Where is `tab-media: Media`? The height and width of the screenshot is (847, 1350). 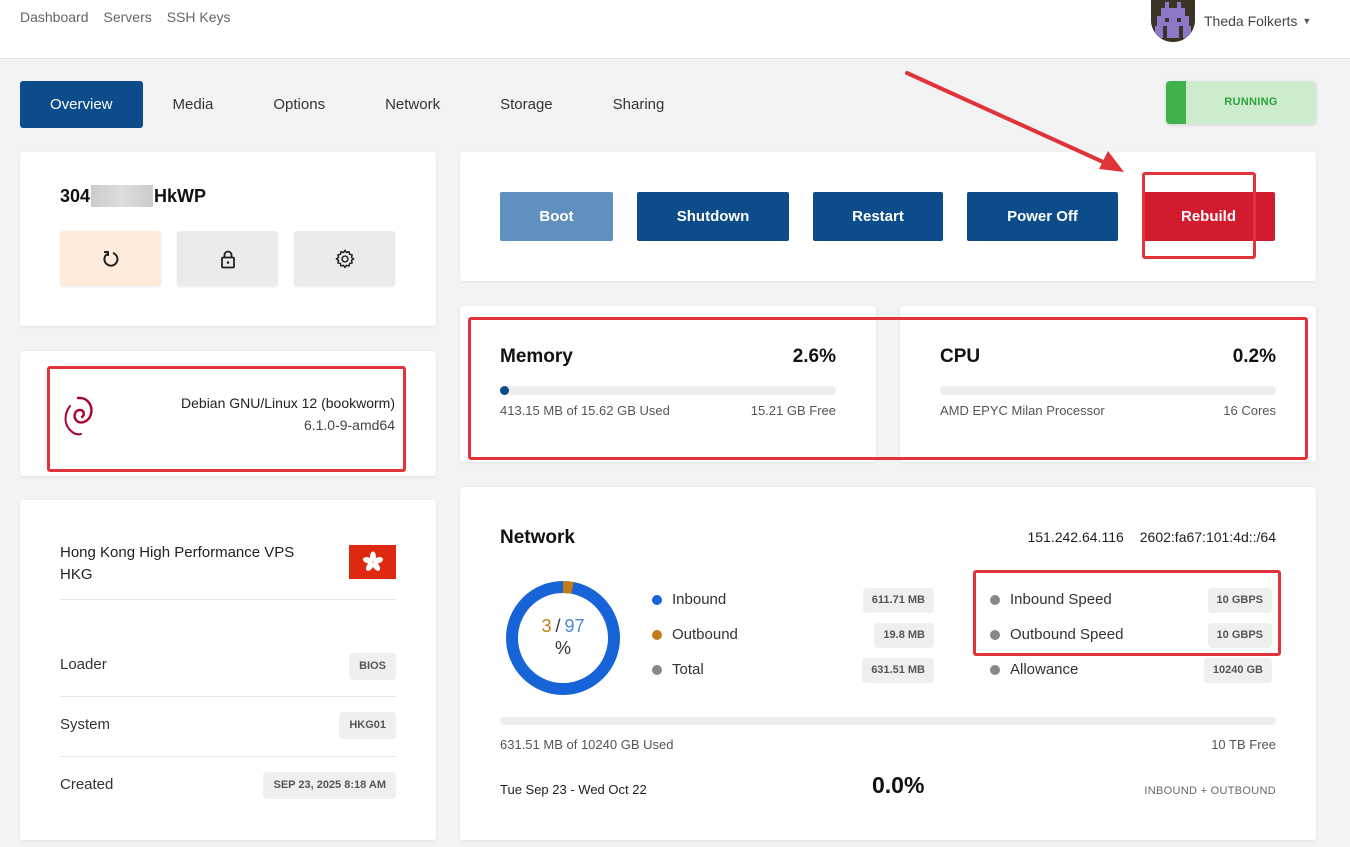 tab-media: Media is located at coordinates (193, 104).